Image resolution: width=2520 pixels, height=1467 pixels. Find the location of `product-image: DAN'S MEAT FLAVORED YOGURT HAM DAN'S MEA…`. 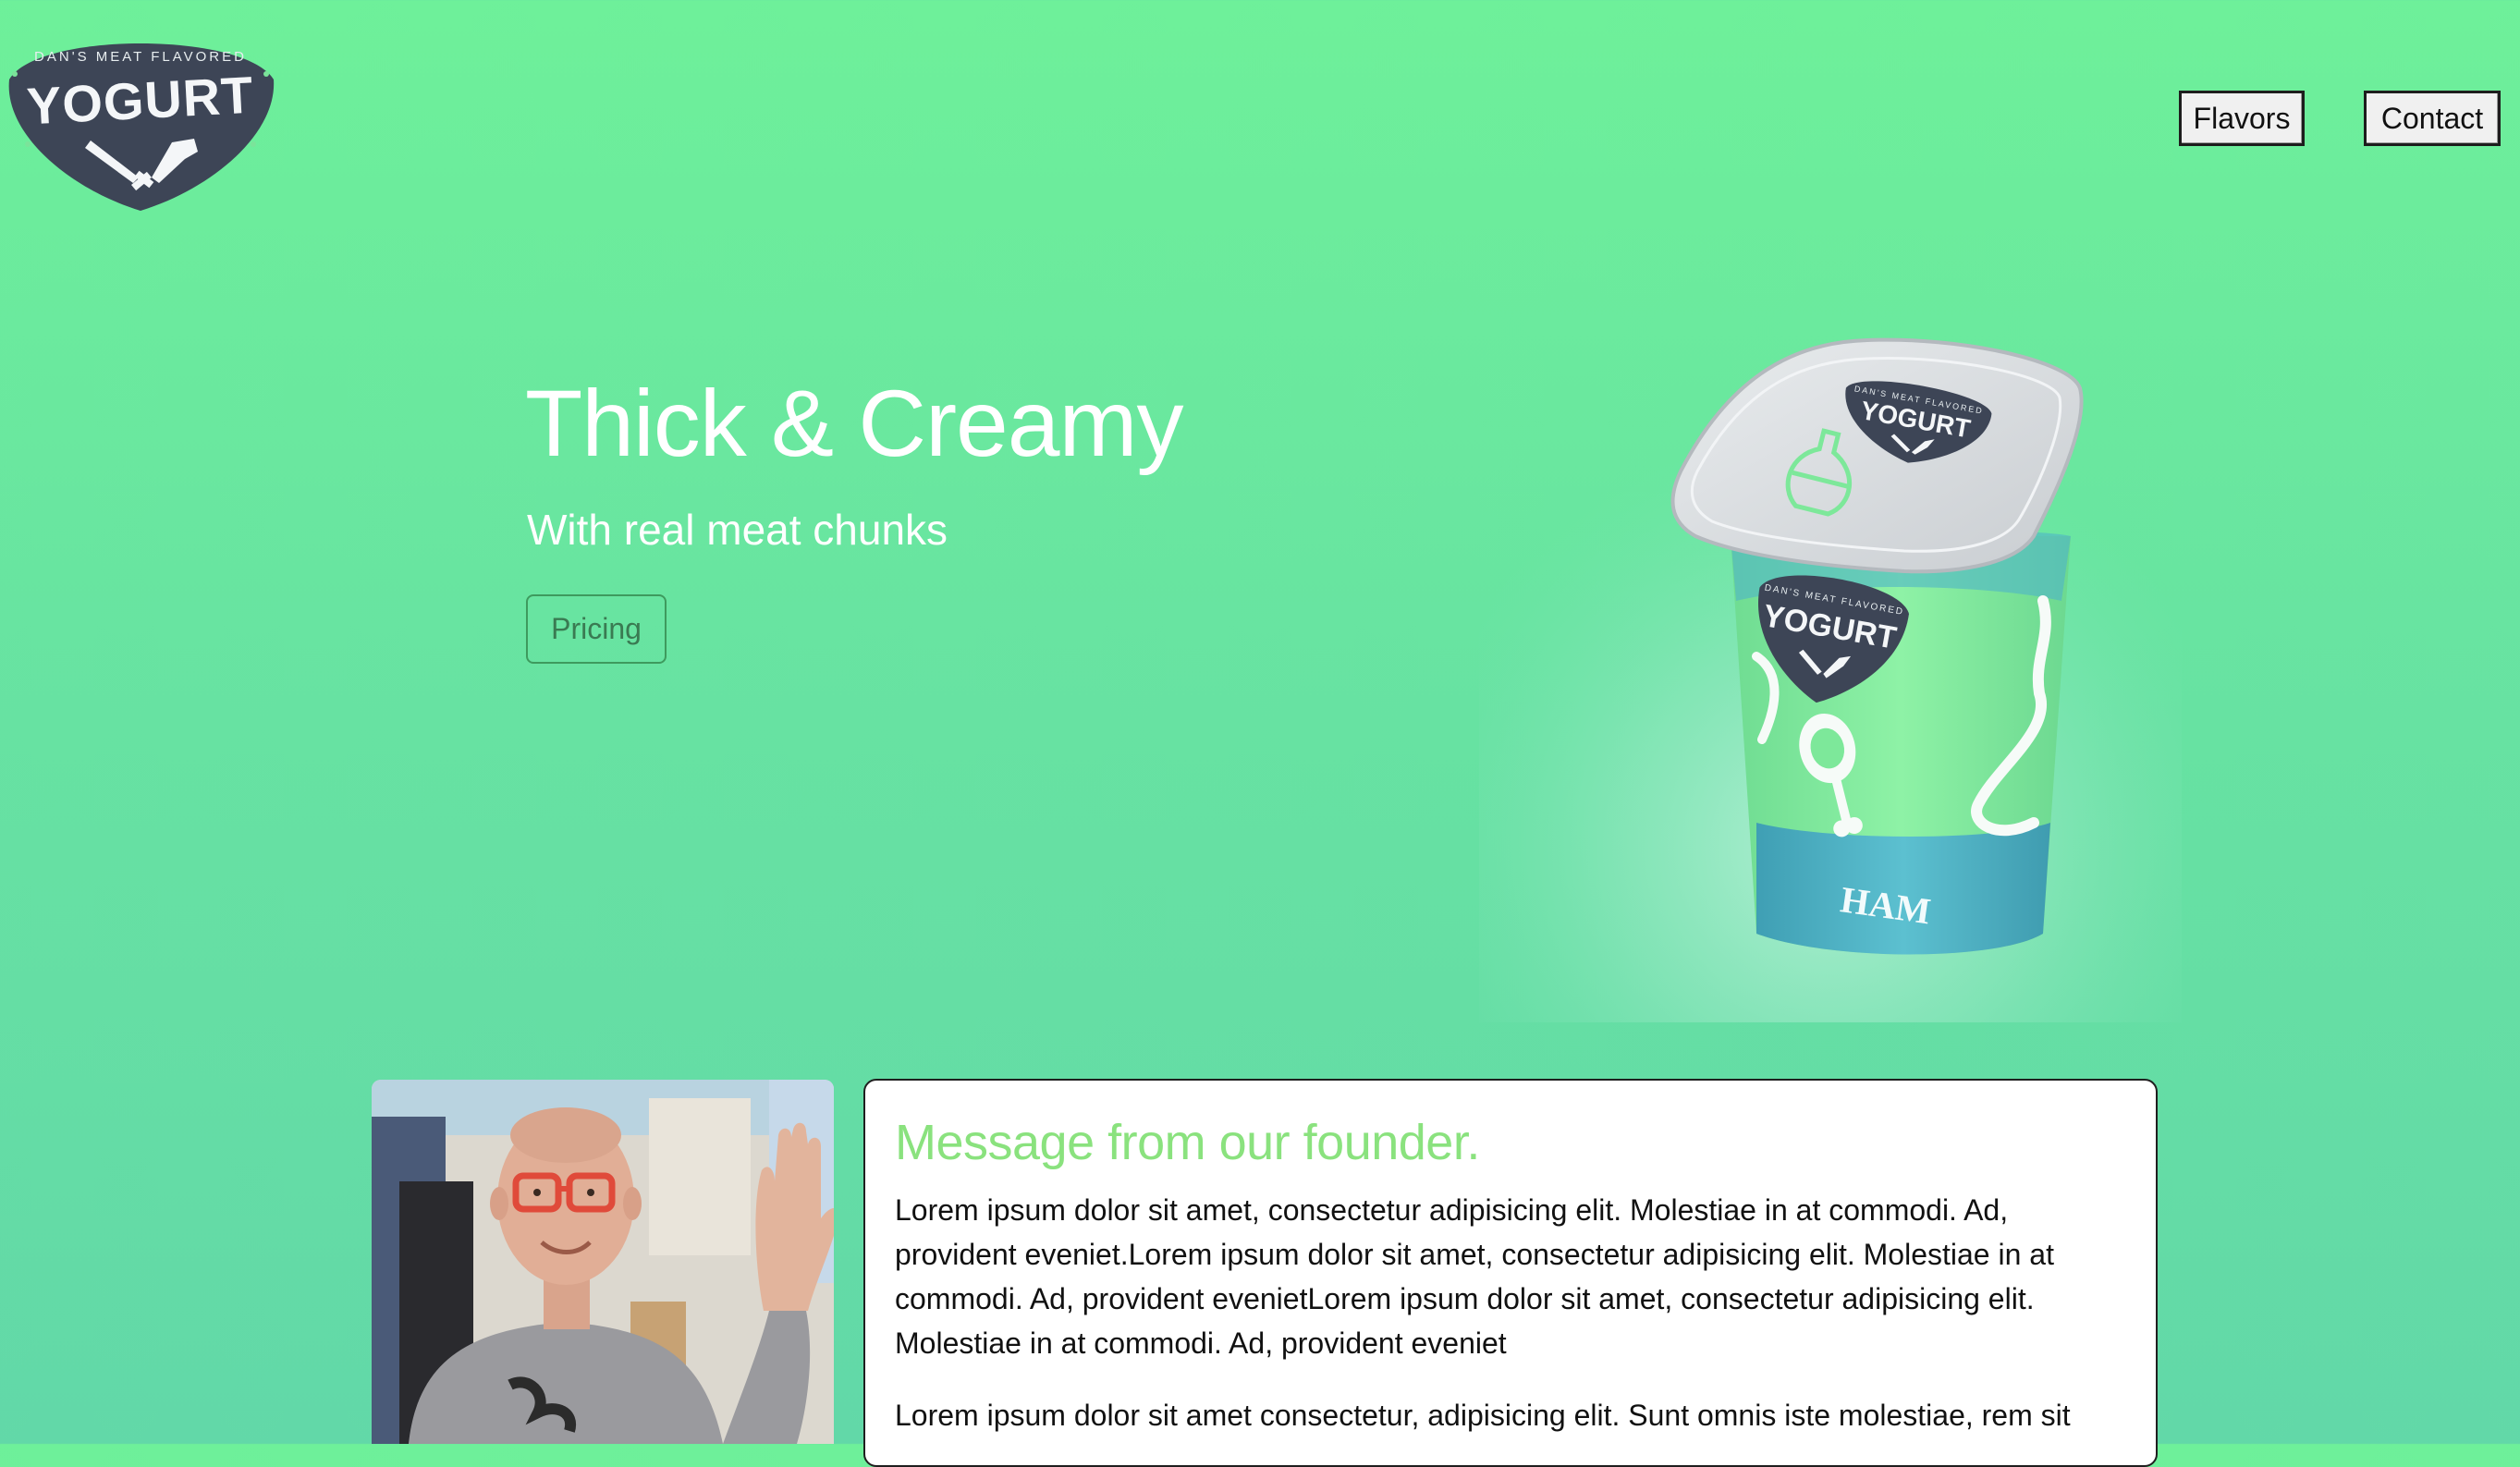

product-image: DAN'S MEAT FLAVORED YOGURT HAM DAN'S MEA… is located at coordinates (1830, 673).